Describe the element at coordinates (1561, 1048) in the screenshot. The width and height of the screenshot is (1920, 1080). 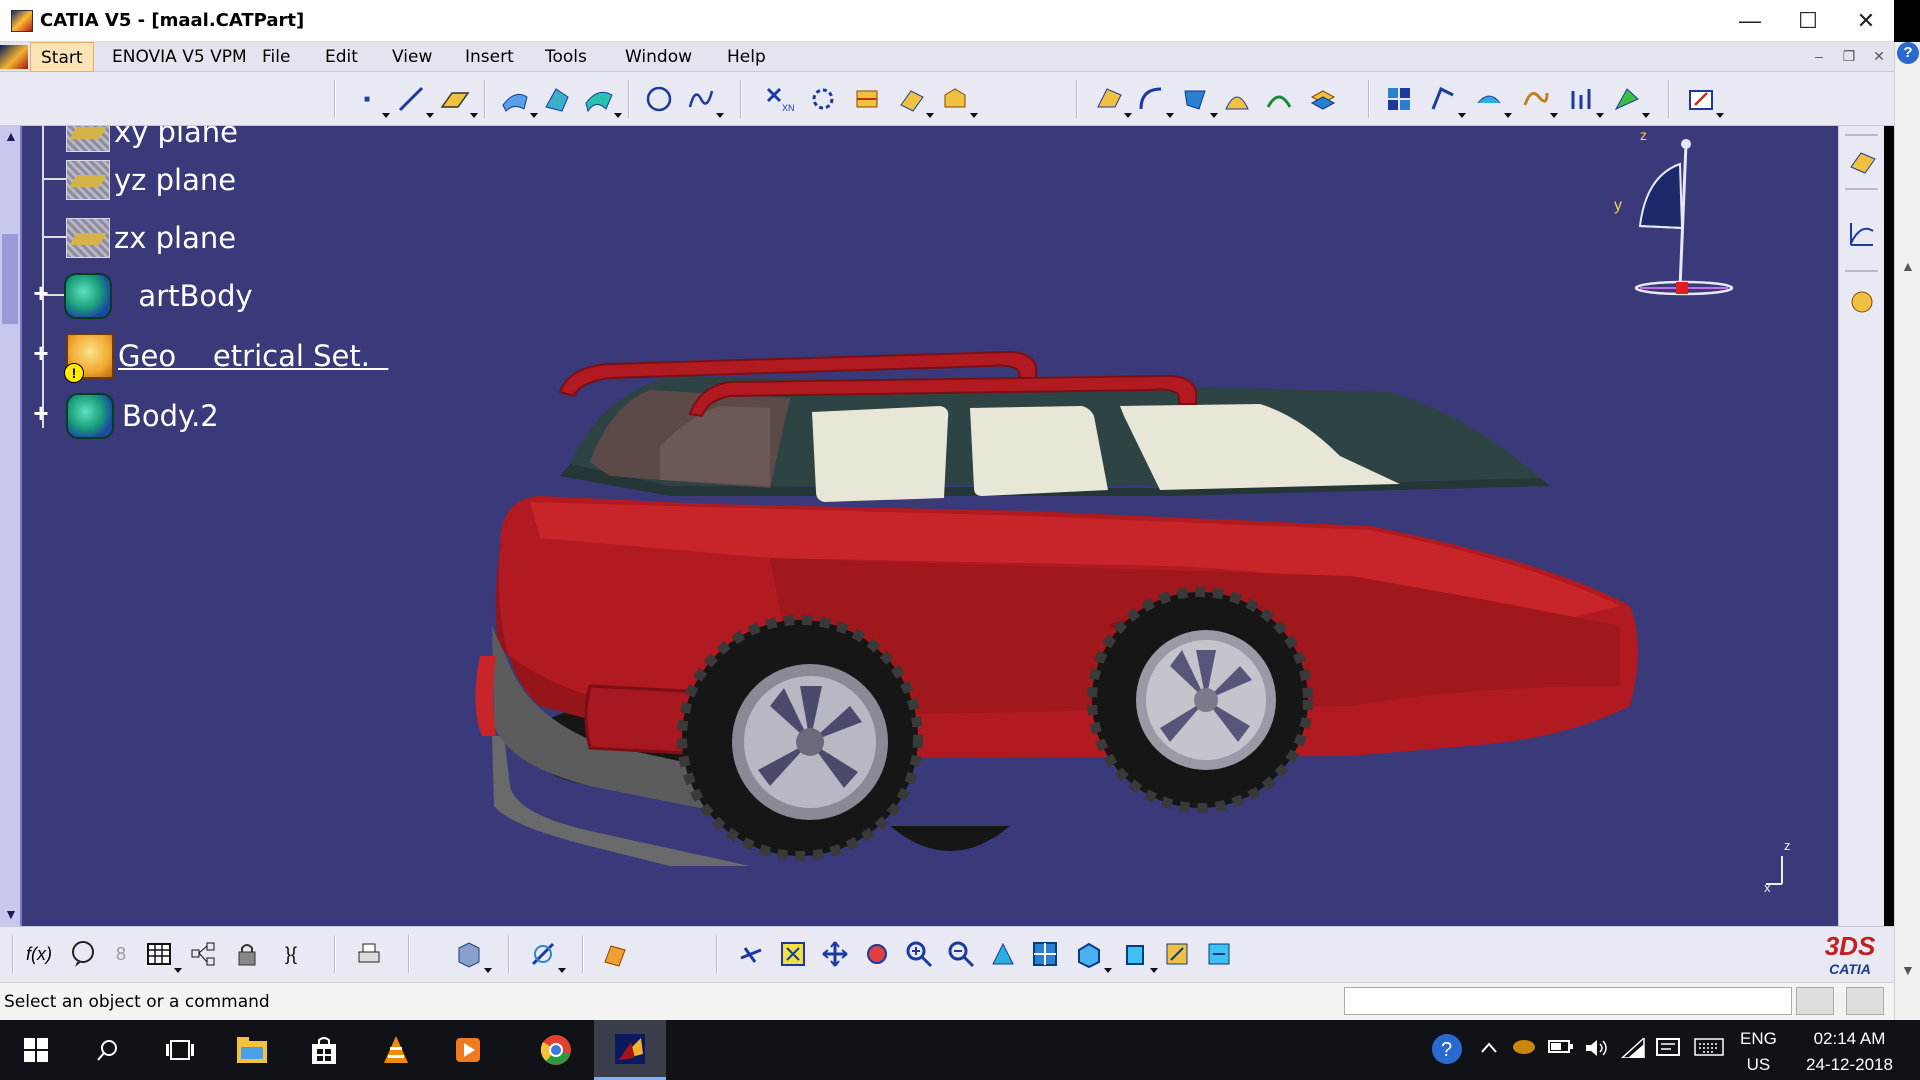
I see `battery-icon` at that location.